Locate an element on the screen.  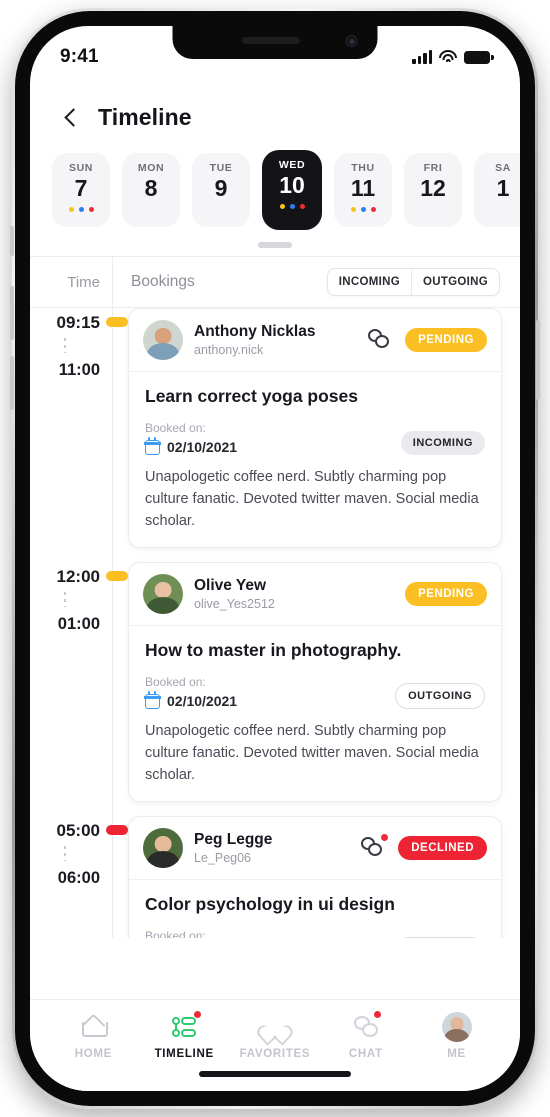
date-dow: MON is located at coordinates (151, 168).